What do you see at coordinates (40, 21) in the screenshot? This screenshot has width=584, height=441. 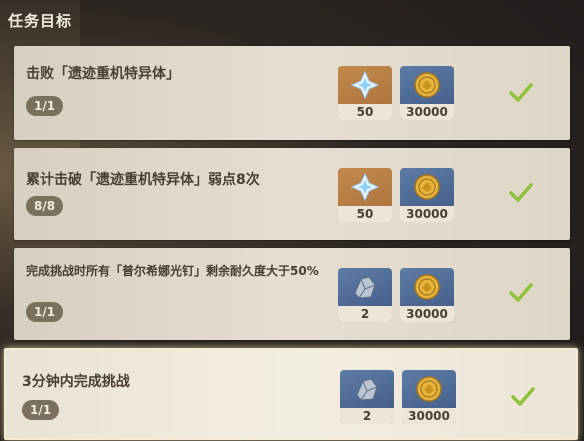 I see `page-title: 任务目标` at bounding box center [40, 21].